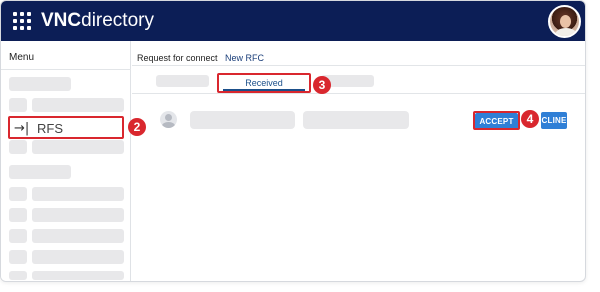 Image resolution: width=600 pixels, height=292 pixels. Describe the element at coordinates (264, 90) in the screenshot. I see `tab-active-underline` at that location.